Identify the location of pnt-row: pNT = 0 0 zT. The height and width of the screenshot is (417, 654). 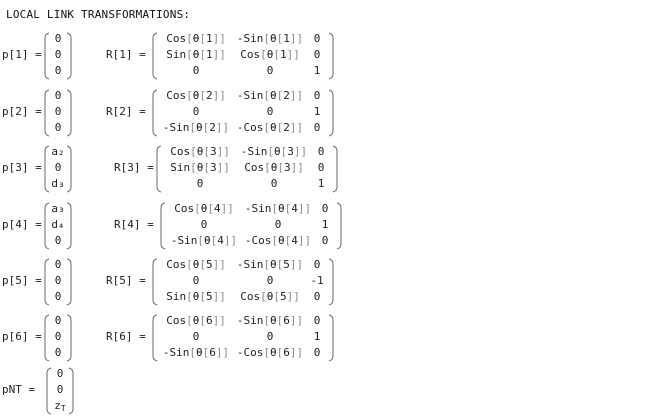
(327, 391).